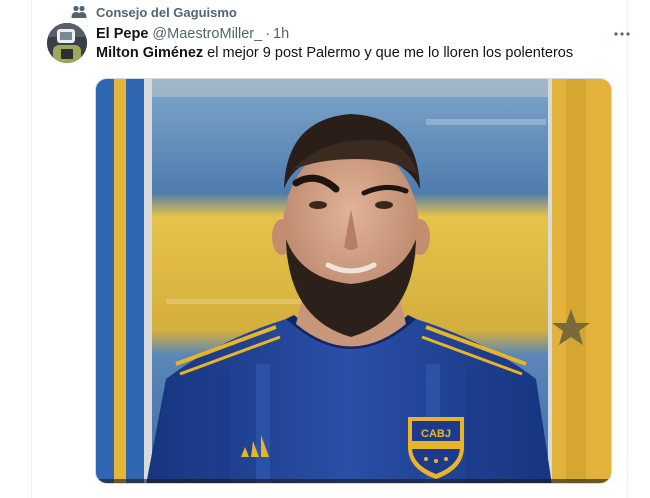  I want to click on ellipsis-icon, so click(622, 34).